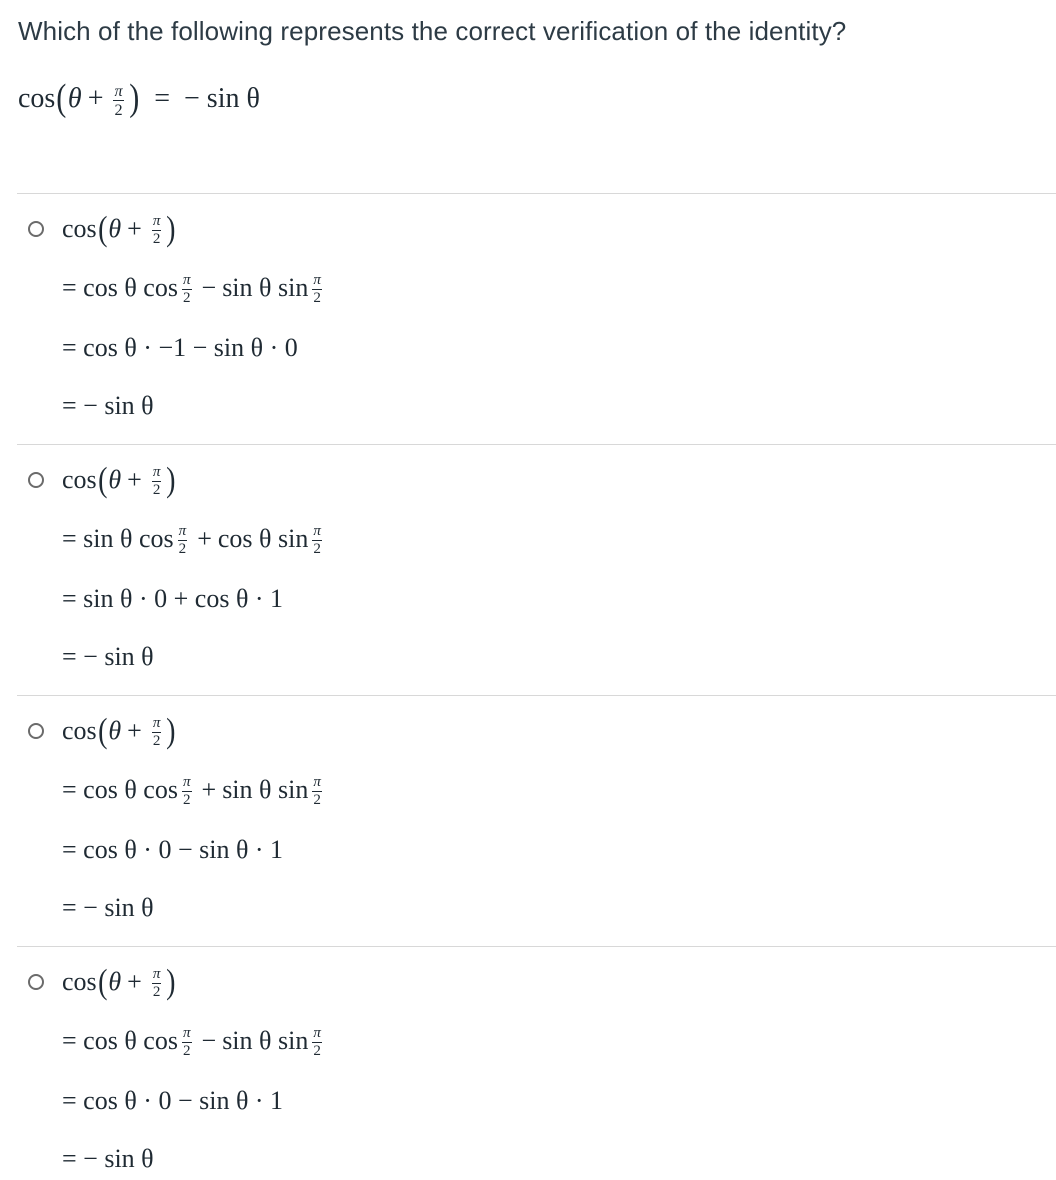 The height and width of the screenshot is (1180, 1056). I want to click on identity-var: θ, so click(74, 98).